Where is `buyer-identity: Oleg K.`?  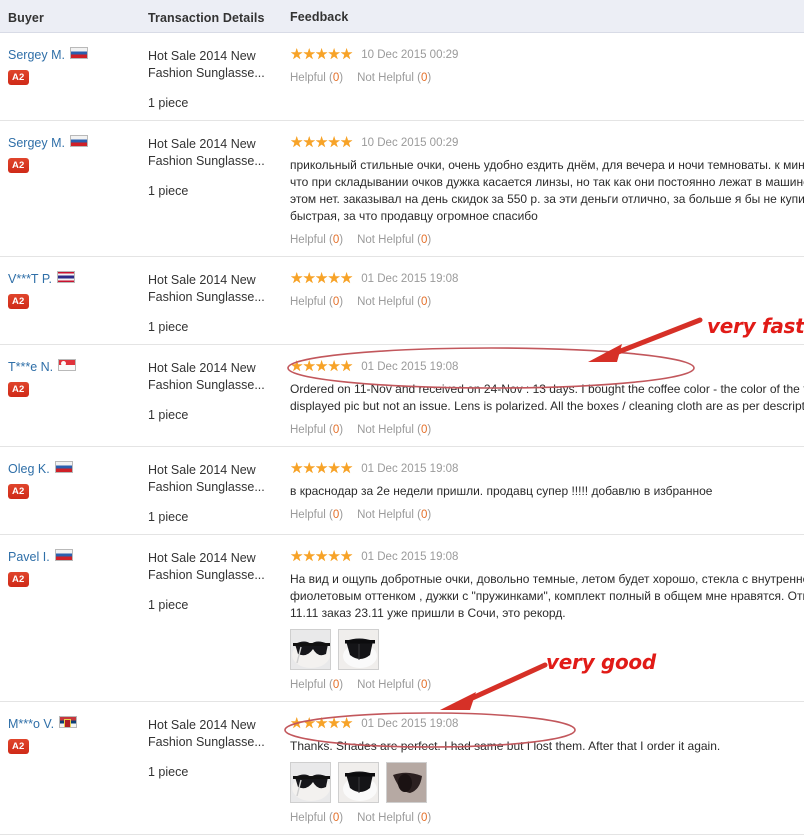 buyer-identity: Oleg K. is located at coordinates (78, 468).